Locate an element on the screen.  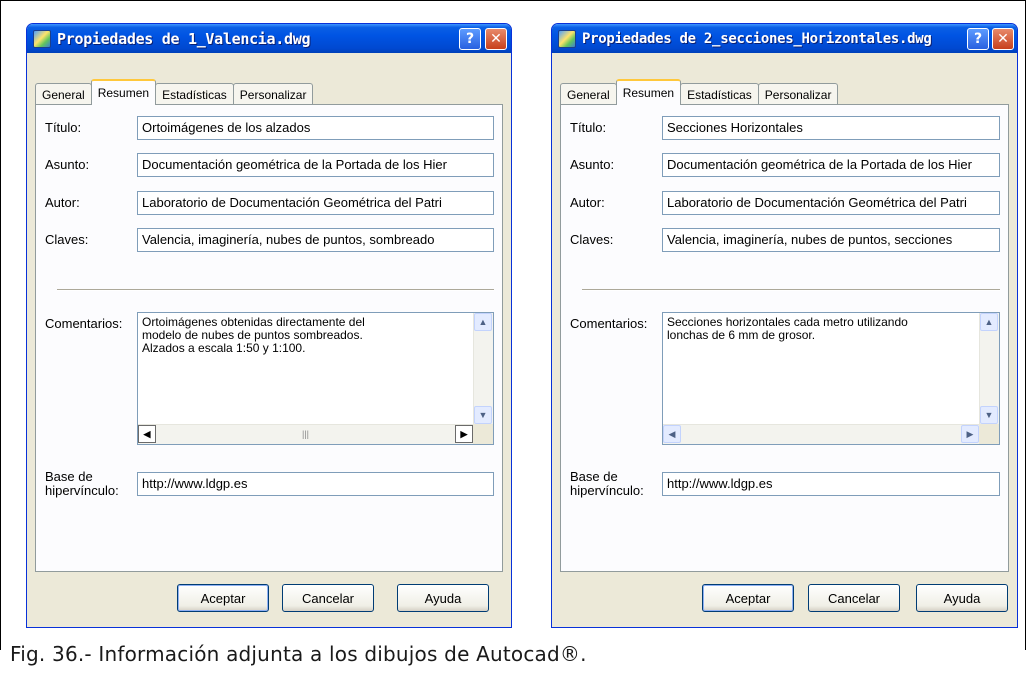
dialog-title: Propiedades de 1_Valencia.dwg is located at coordinates (184, 38).